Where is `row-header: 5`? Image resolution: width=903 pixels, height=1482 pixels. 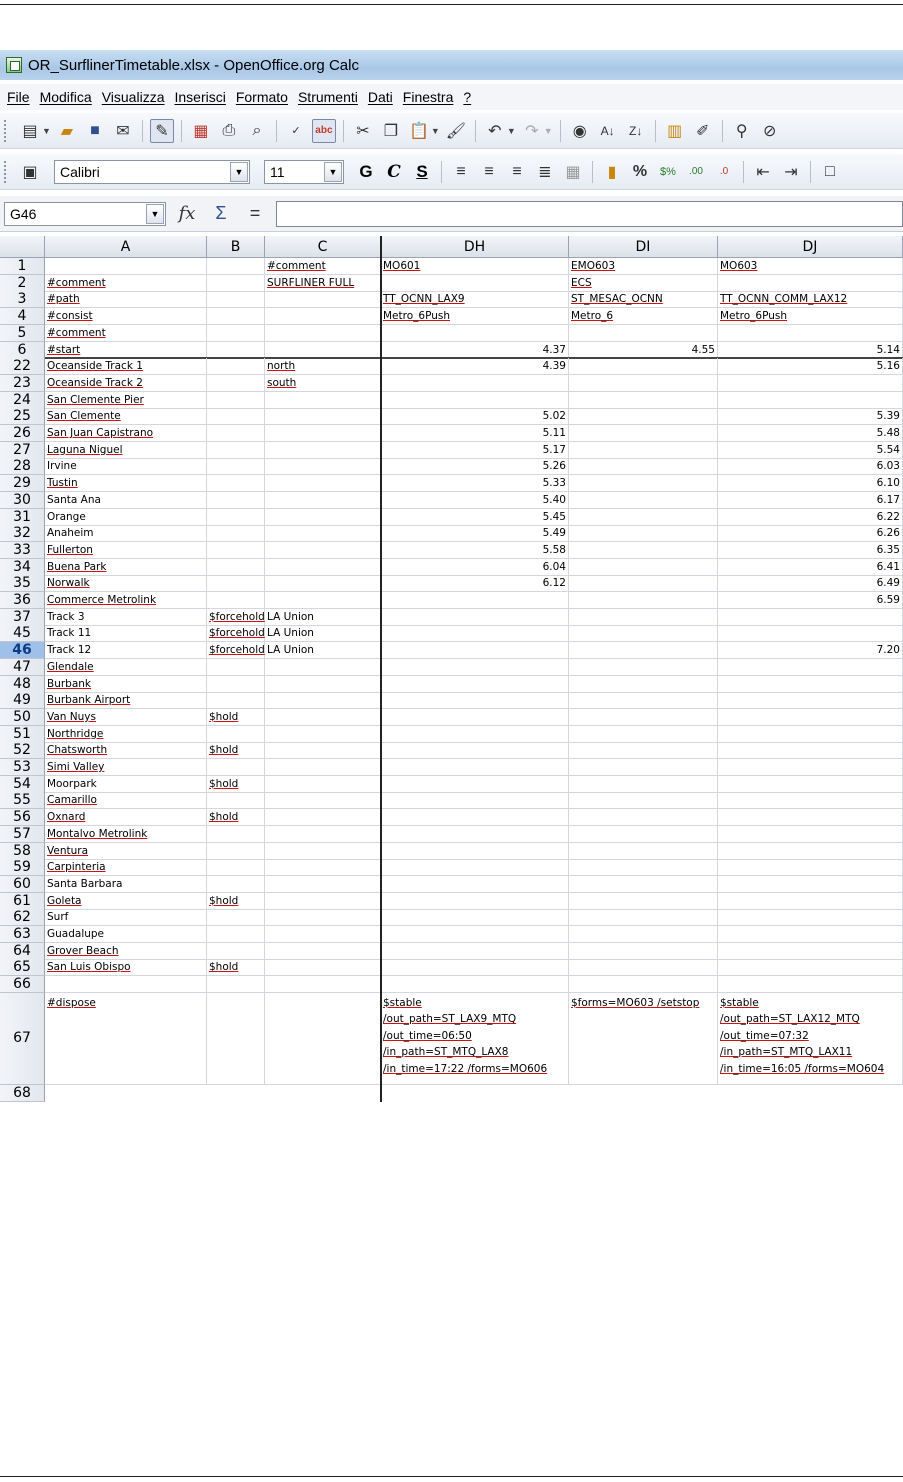
row-header: 5 is located at coordinates (22, 333).